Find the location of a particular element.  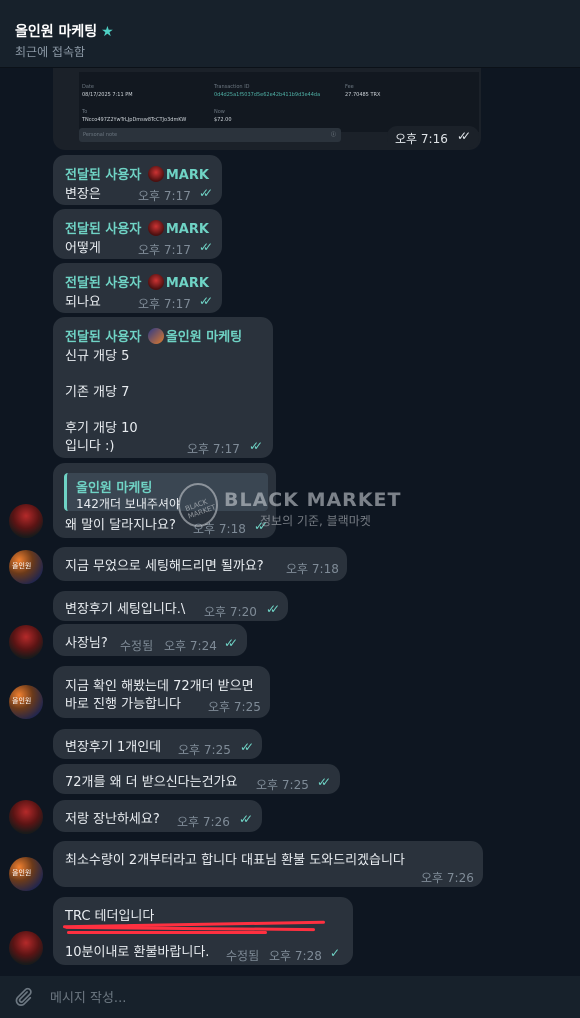

message-text: 어떻게 is located at coordinates (83, 248).